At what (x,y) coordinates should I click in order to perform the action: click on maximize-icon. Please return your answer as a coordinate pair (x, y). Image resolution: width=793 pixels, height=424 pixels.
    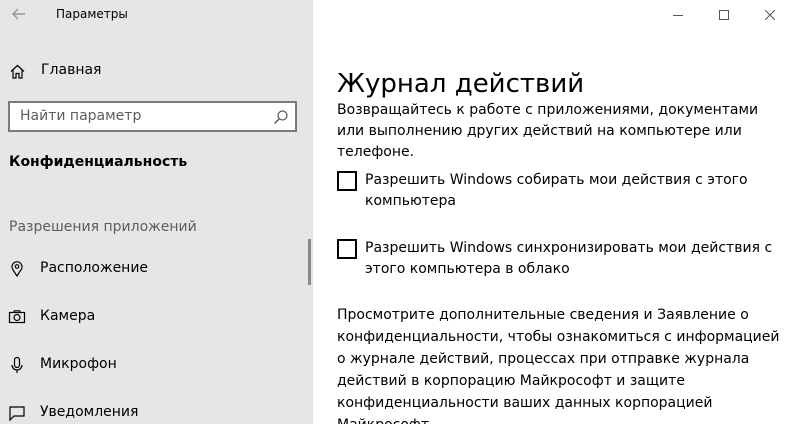
    Looking at the image, I should click on (724, 15).